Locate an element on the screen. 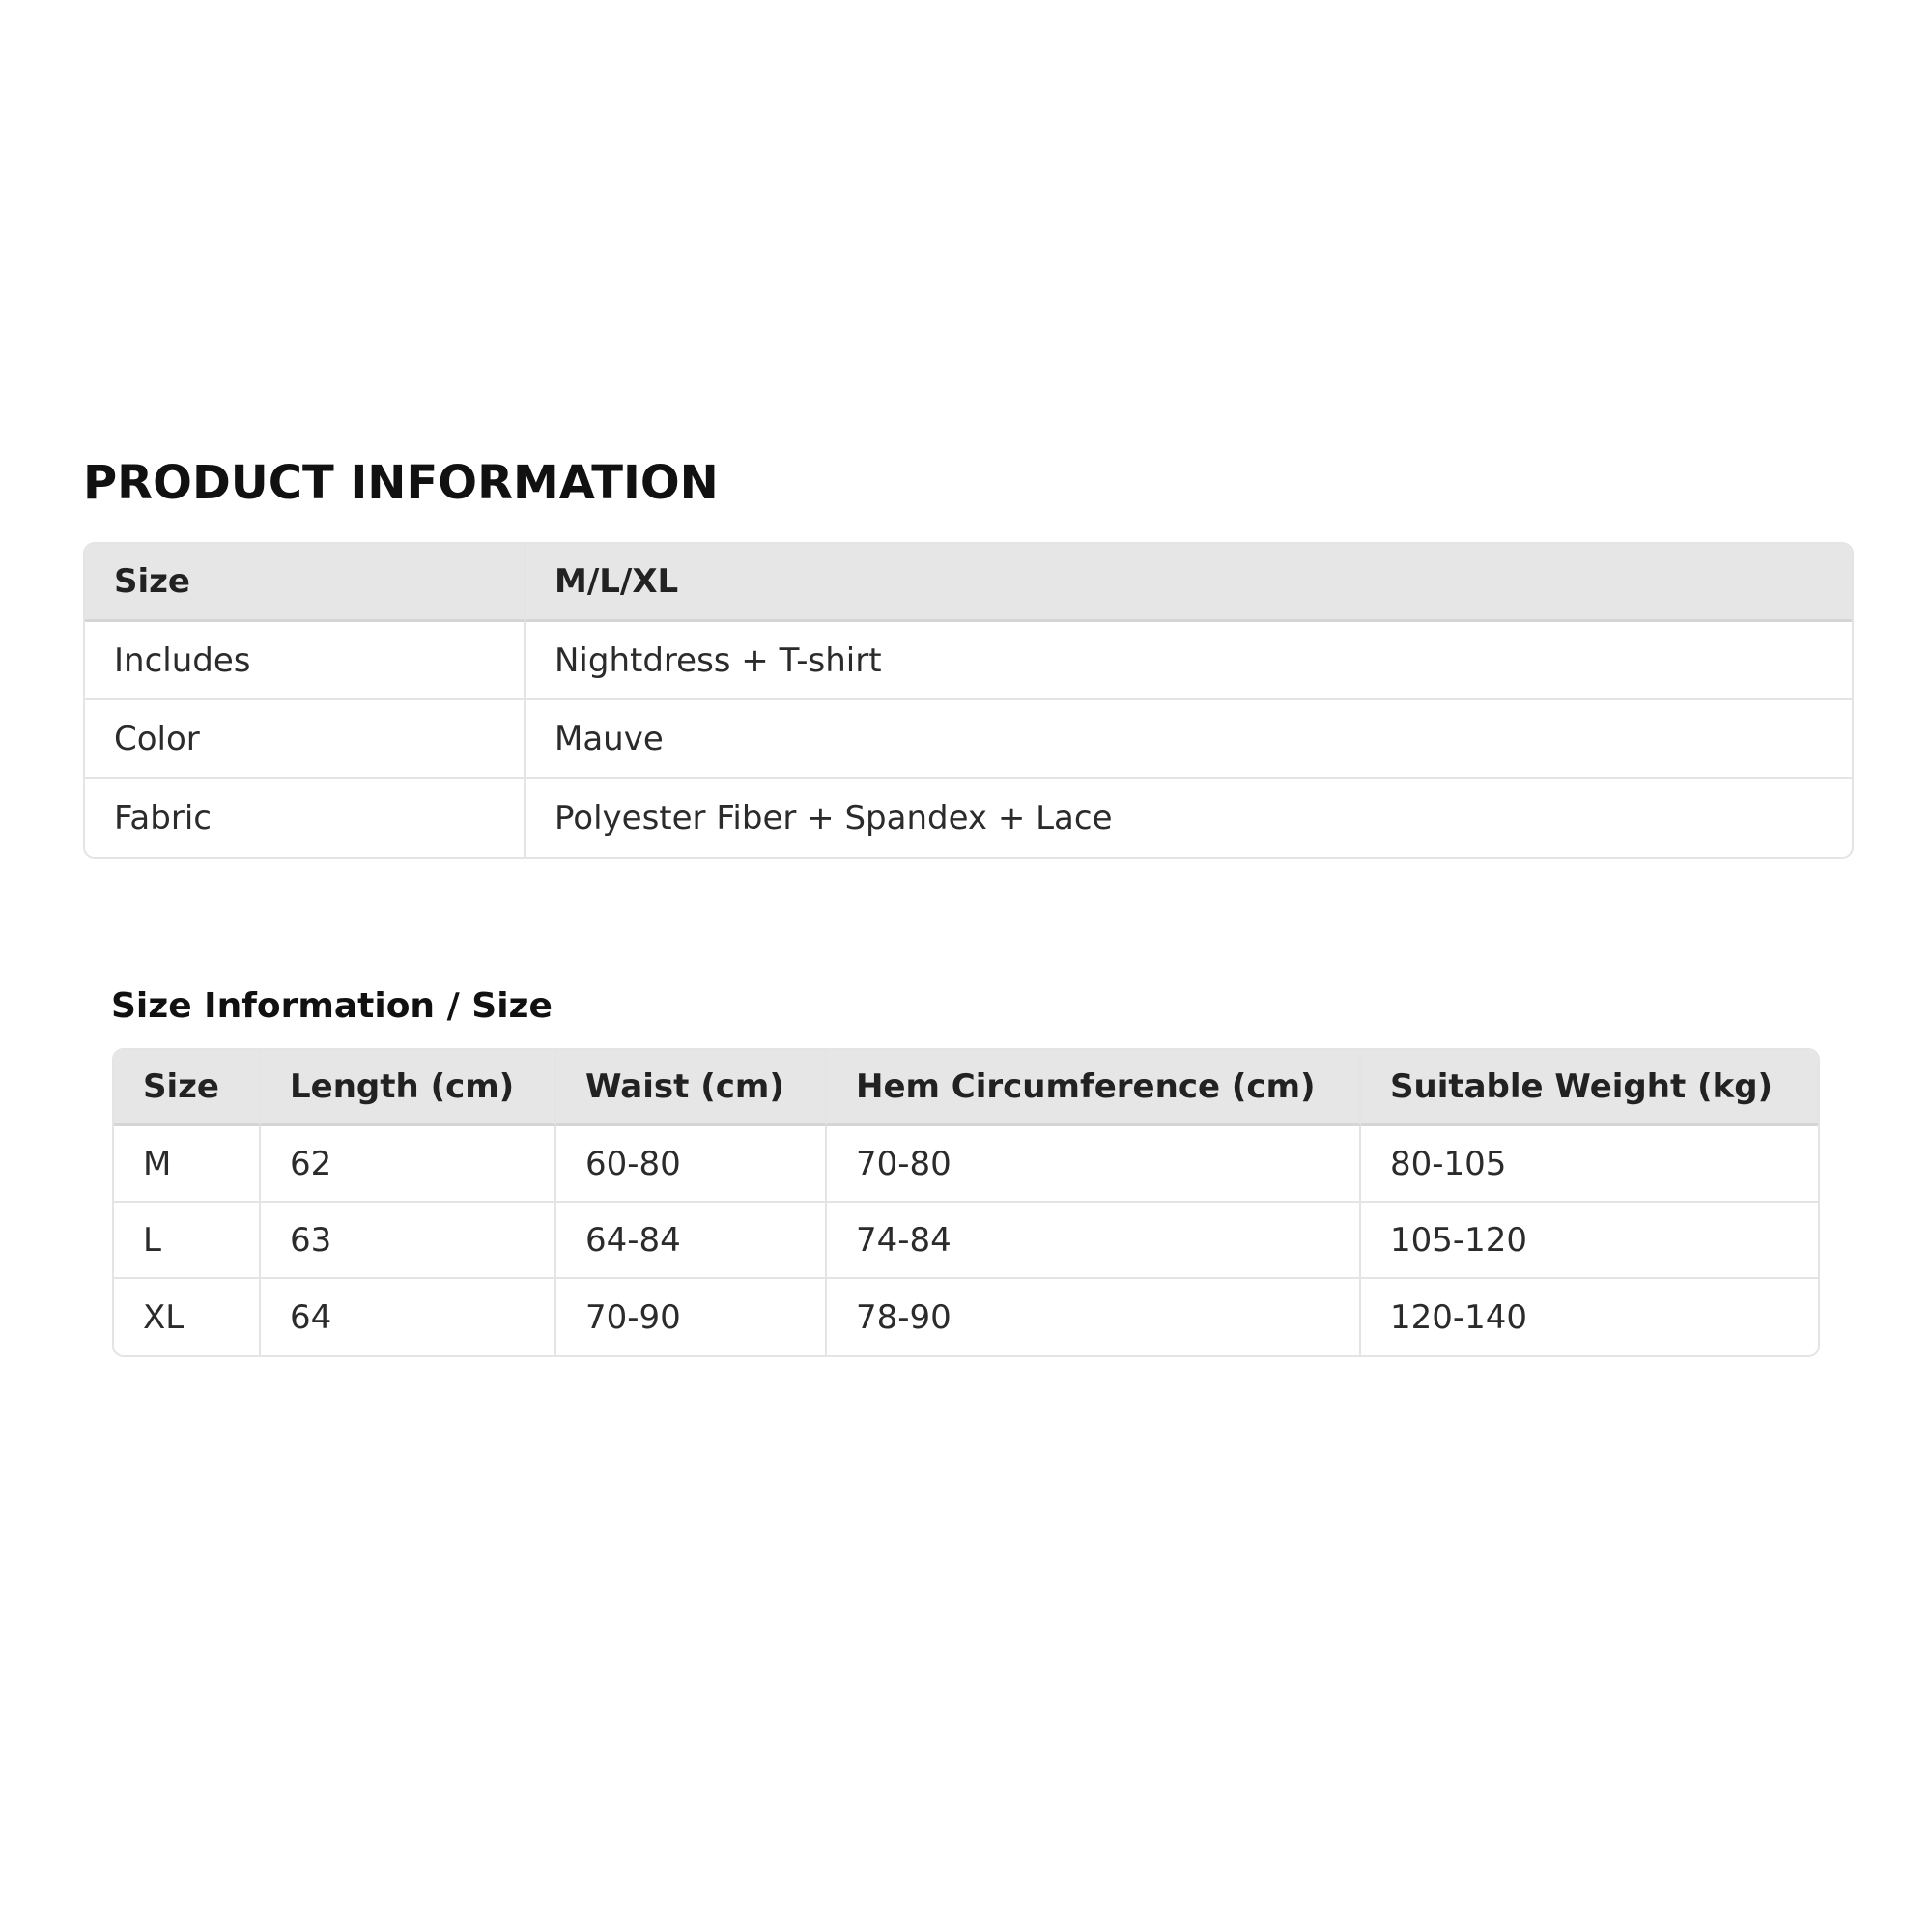  table-cell: 63 is located at coordinates (408, 1241).